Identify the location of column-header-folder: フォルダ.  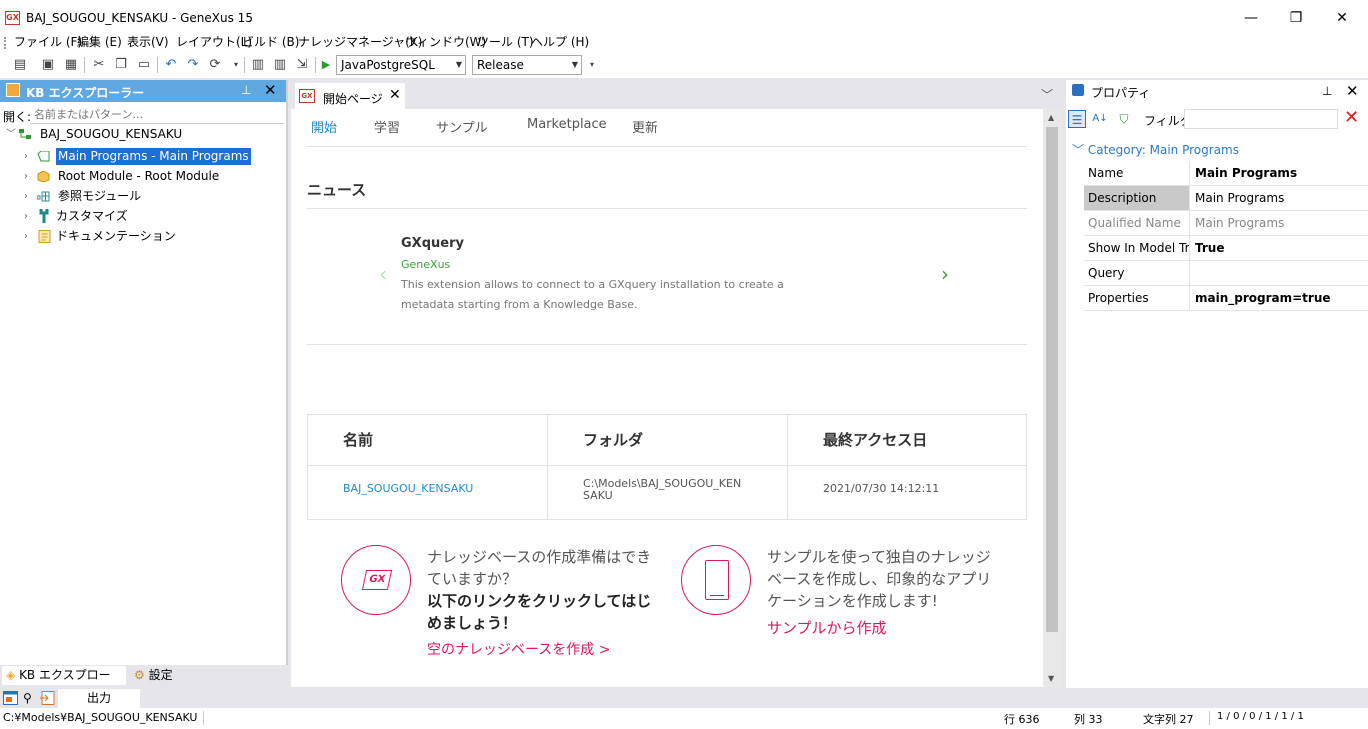
(613, 440).